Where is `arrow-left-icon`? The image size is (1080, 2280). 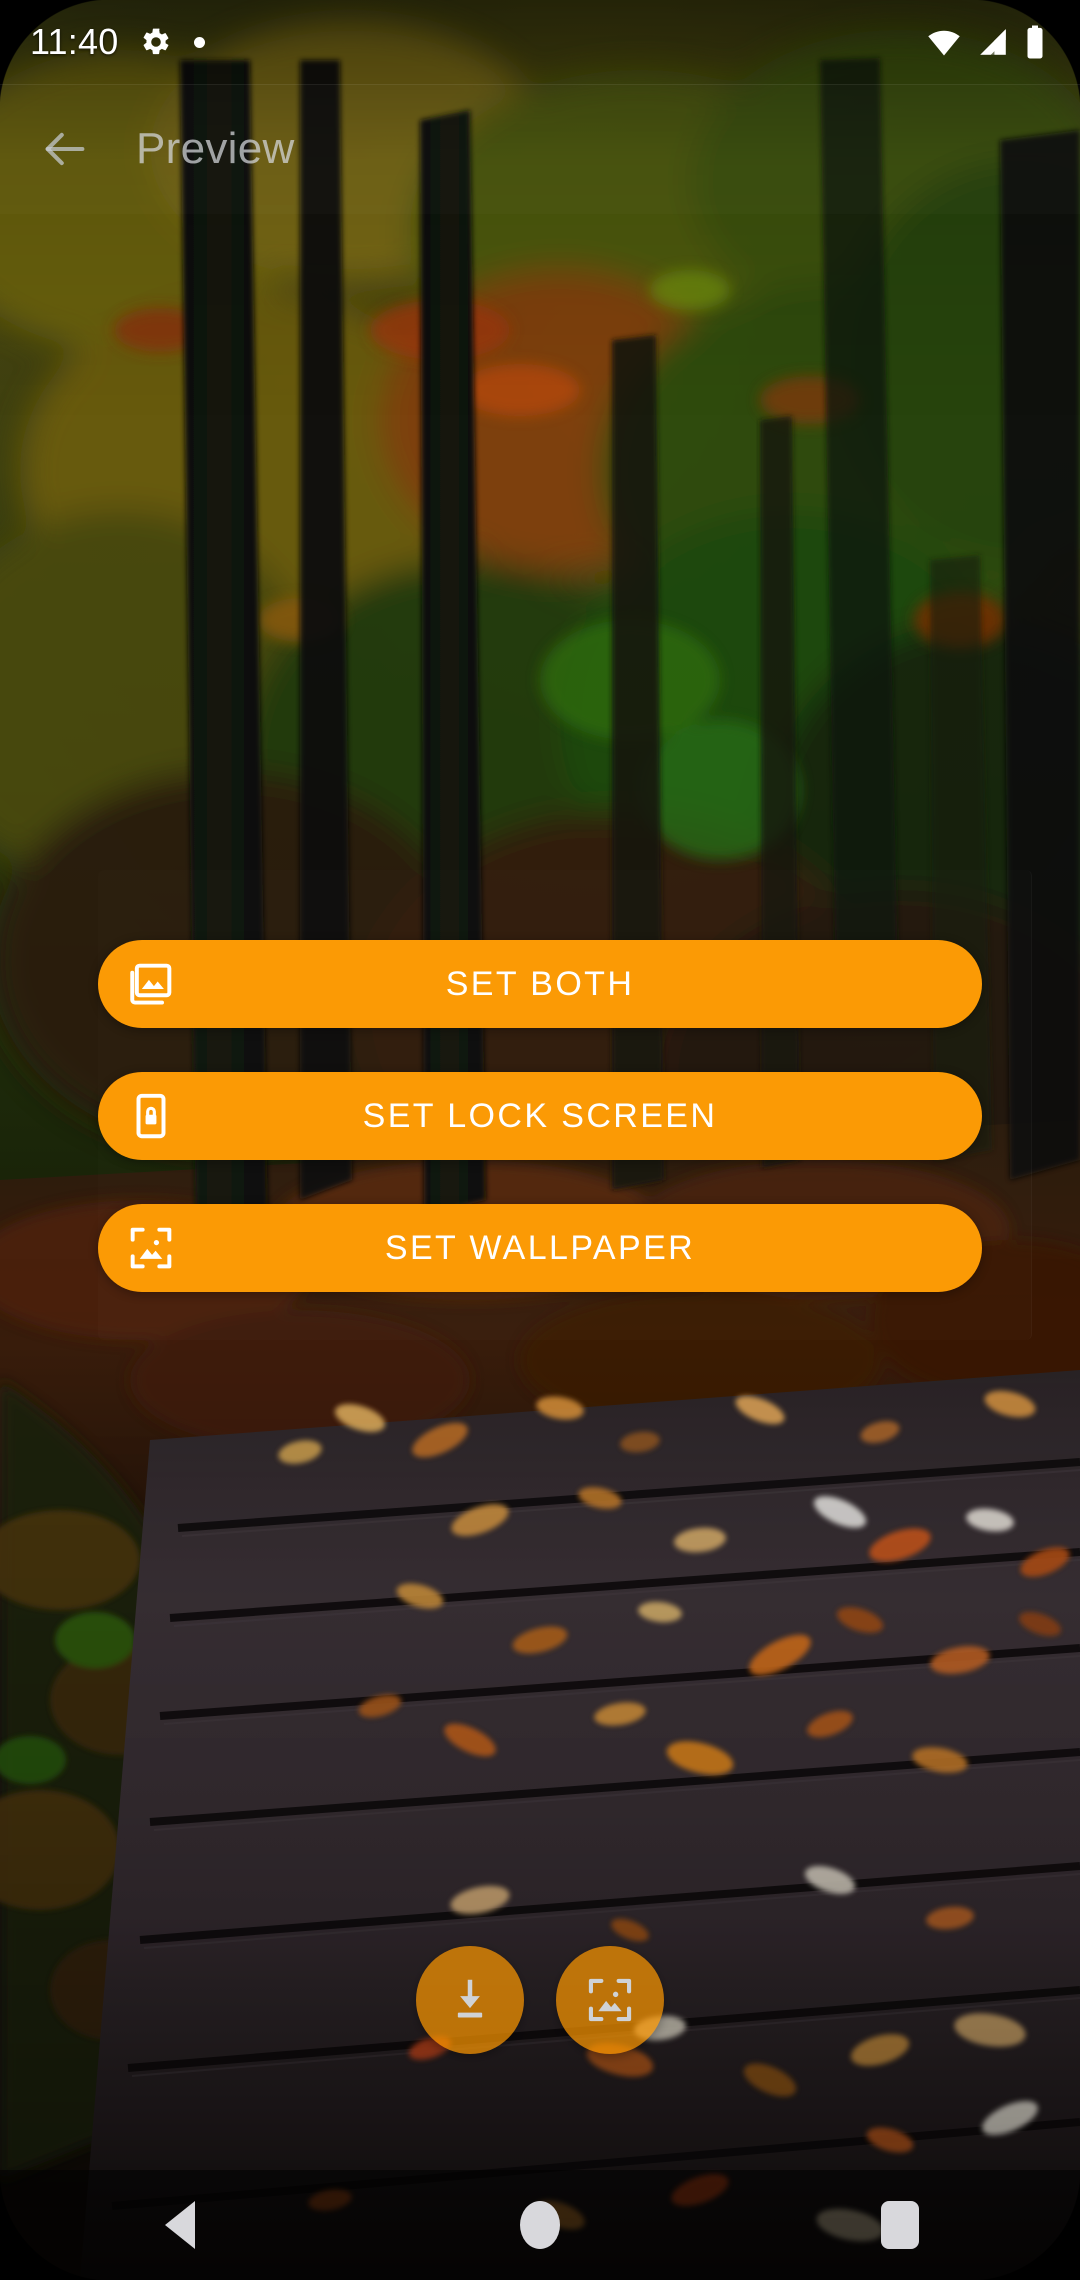 arrow-left-icon is located at coordinates (65, 149).